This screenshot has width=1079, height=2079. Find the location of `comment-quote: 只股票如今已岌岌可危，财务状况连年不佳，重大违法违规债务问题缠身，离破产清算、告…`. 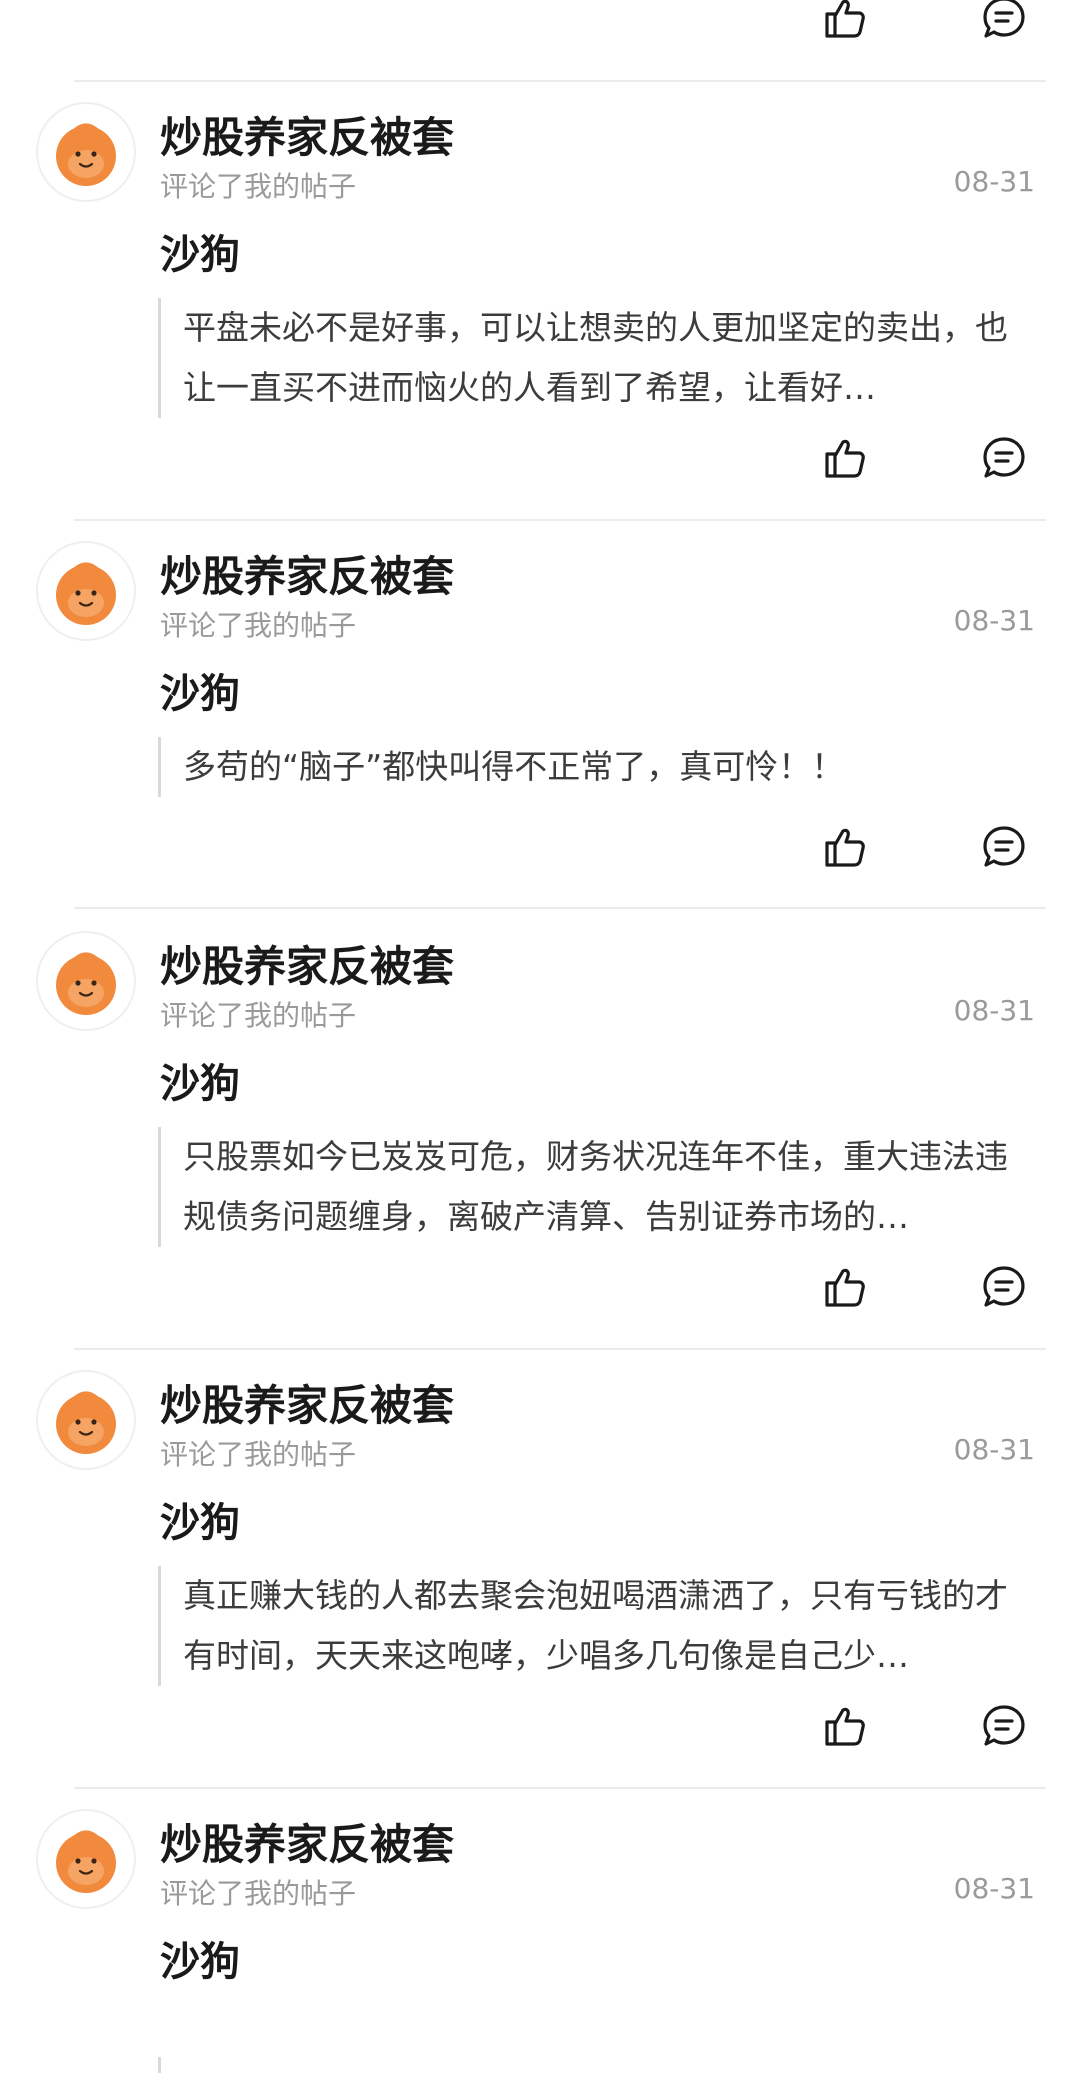

comment-quote: 只股票如今已岌岌可危，财务状况连年不佳，重大违法违规债务问题缠身，离破产清算、告… is located at coordinates (596, 1187).